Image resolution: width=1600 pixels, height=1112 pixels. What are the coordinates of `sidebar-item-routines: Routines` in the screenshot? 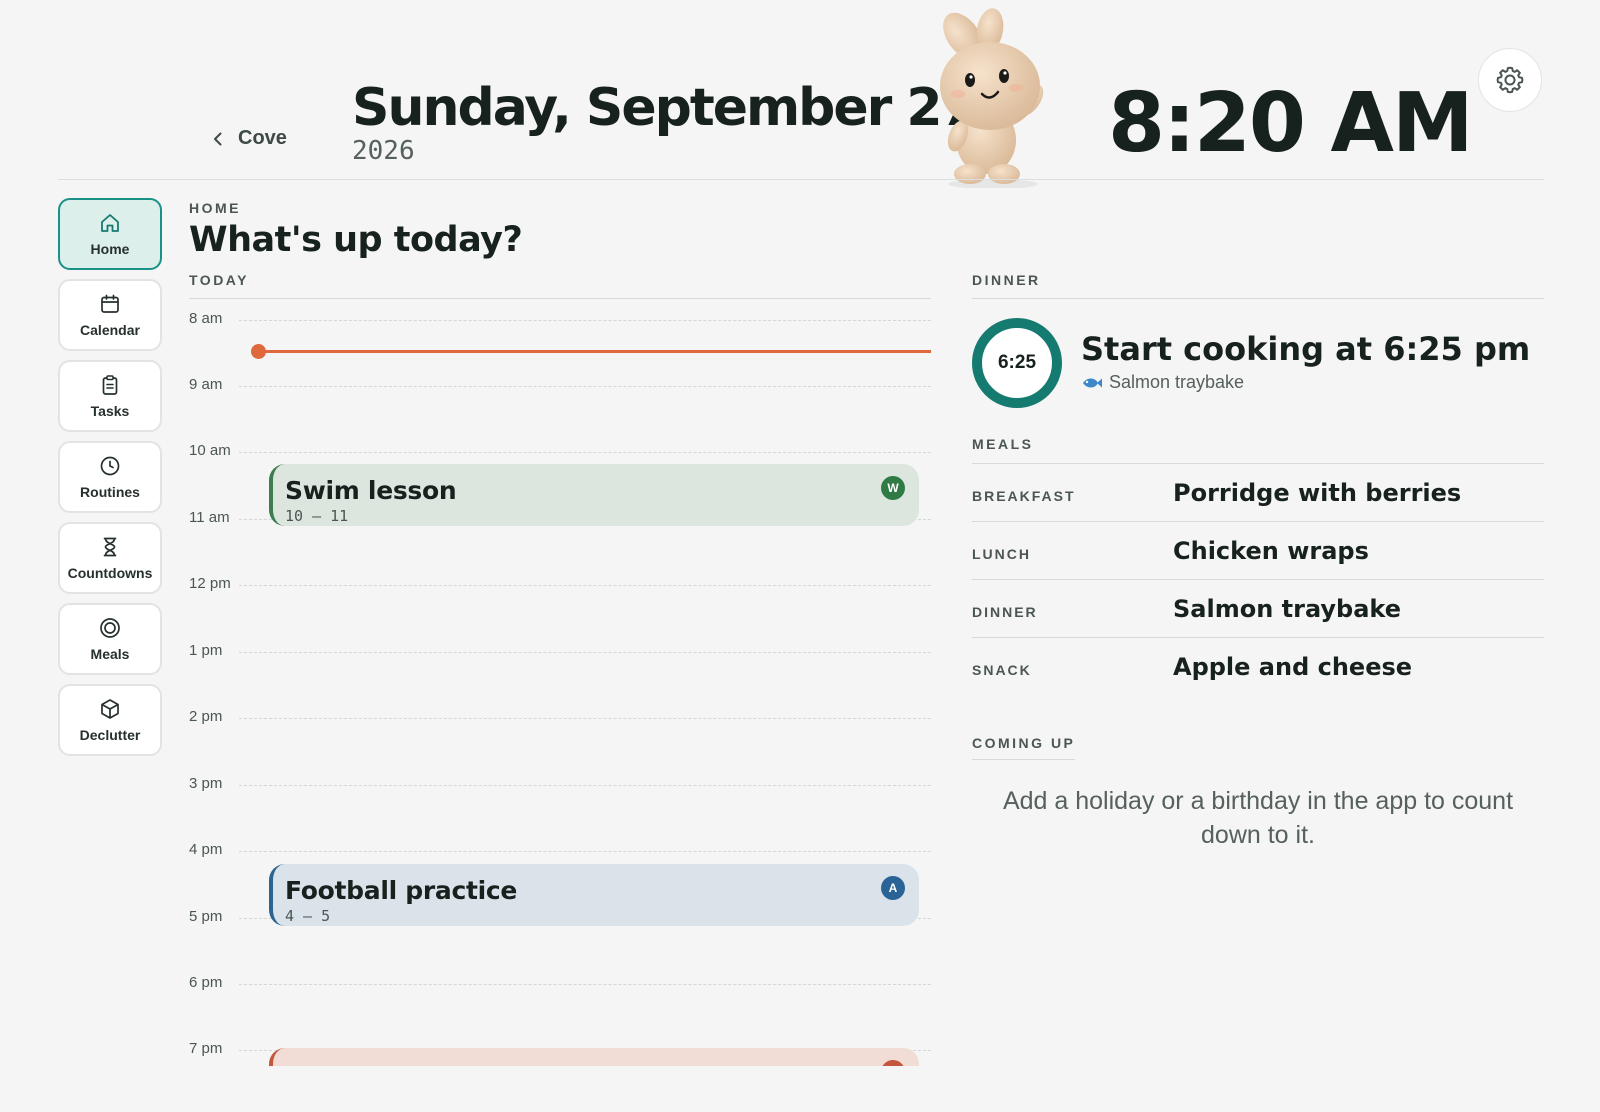 It's located at (110, 477).